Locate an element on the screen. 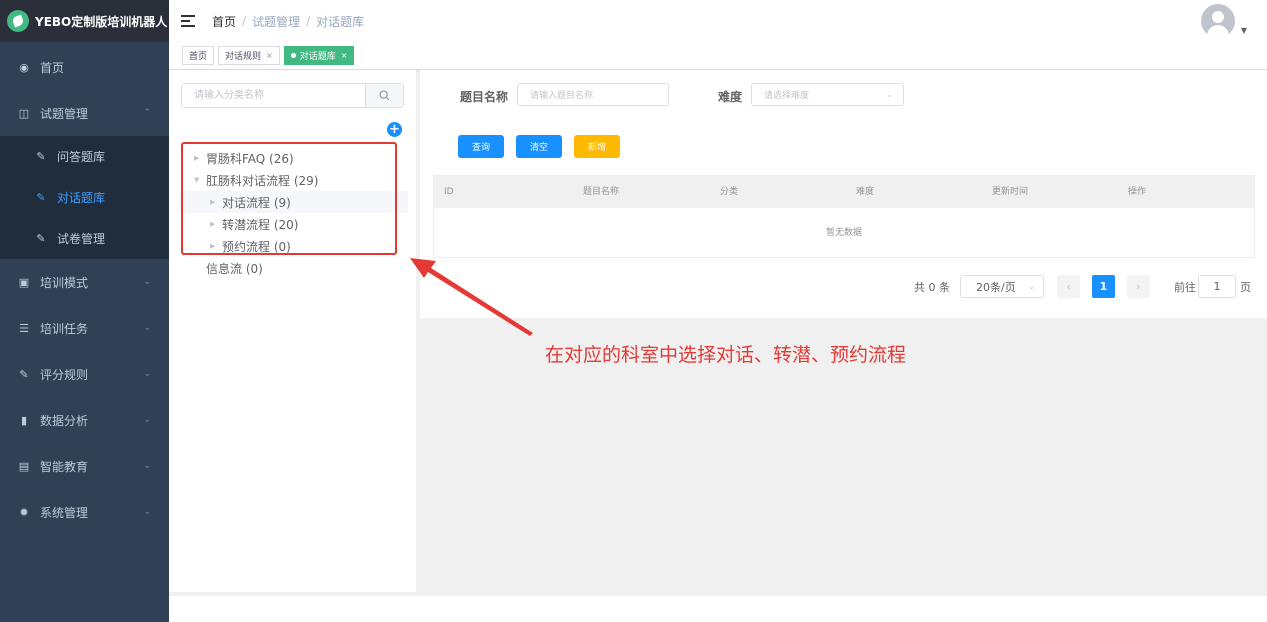 This screenshot has height=622, width=1267. sidebar-item-exam-mgmt: ✎ 试卷管理 is located at coordinates (84, 238).